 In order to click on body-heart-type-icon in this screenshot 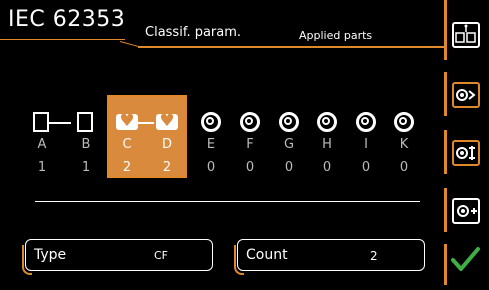, I will do `click(466, 35)`.